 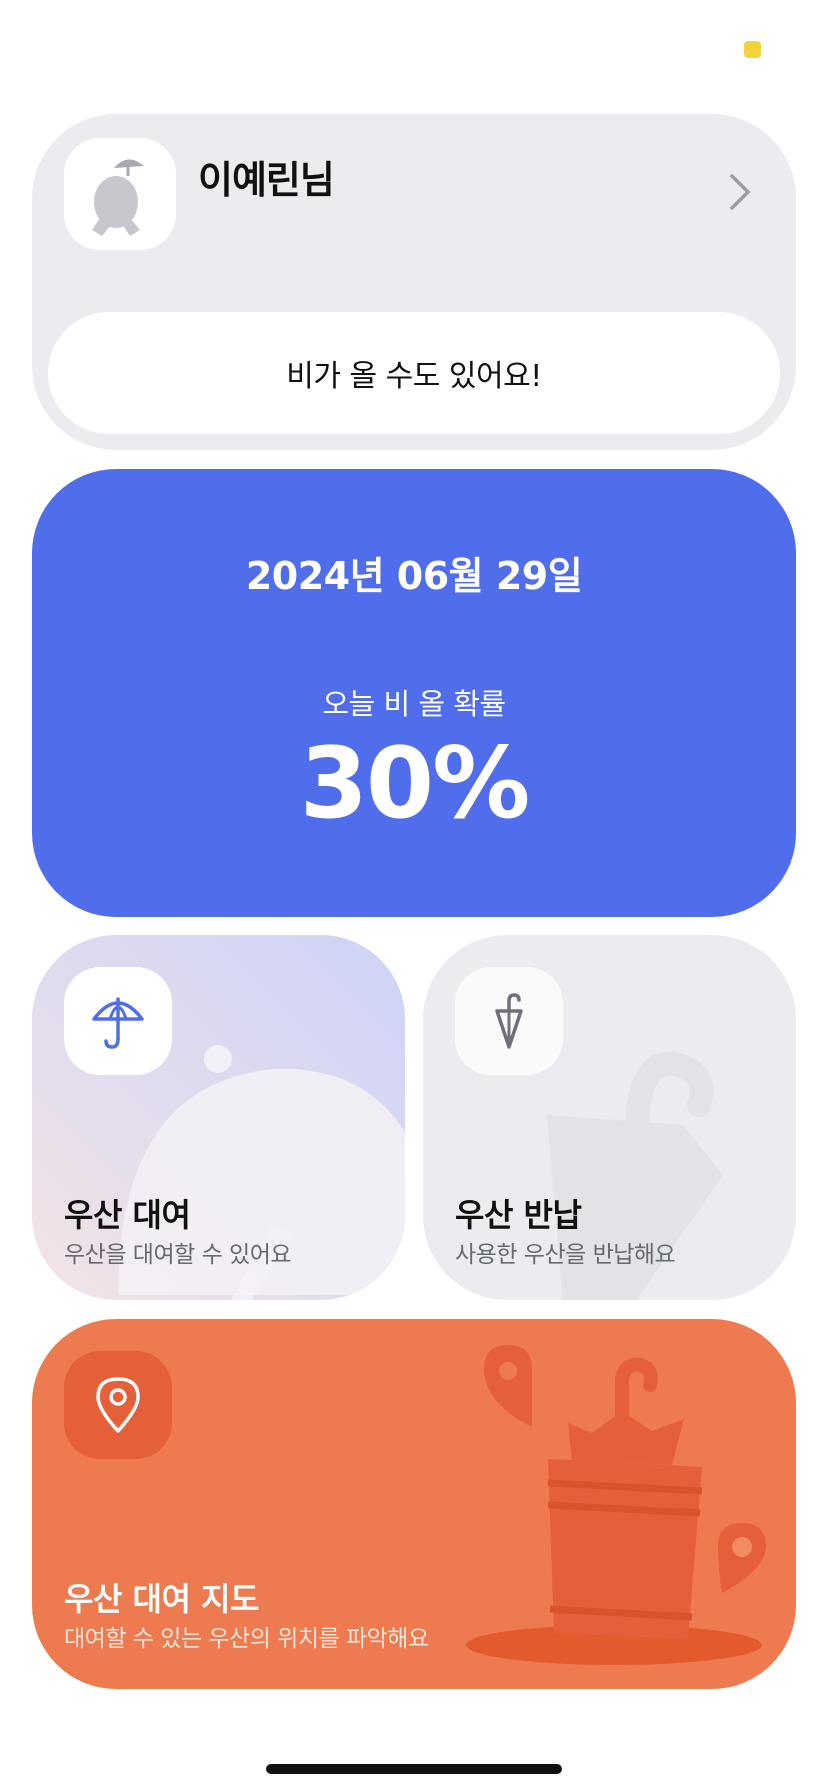 What do you see at coordinates (414, 704) in the screenshot?
I see `rain-probability-label: 오늘 비 올 확률` at bounding box center [414, 704].